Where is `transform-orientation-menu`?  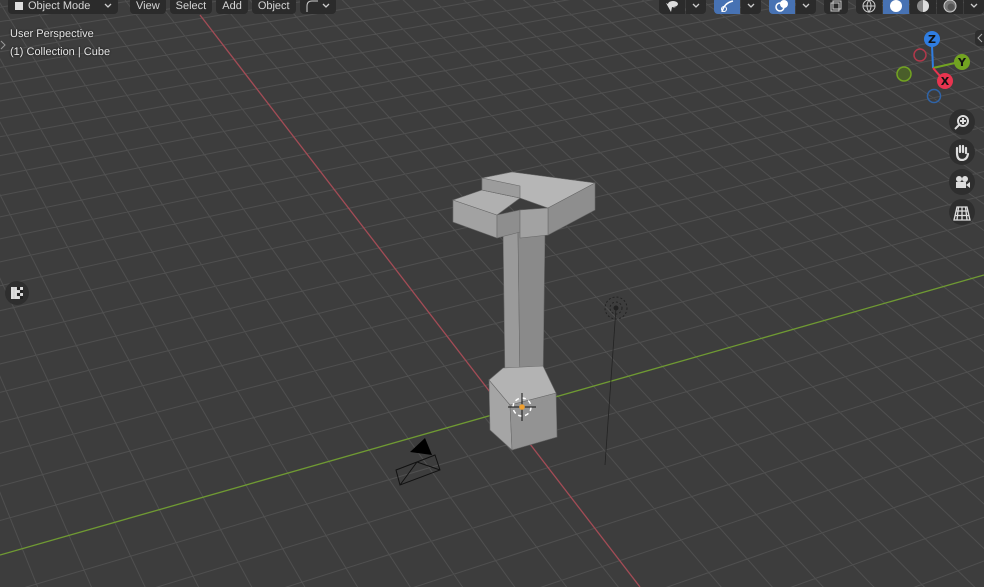
transform-orientation-menu is located at coordinates (318, 7).